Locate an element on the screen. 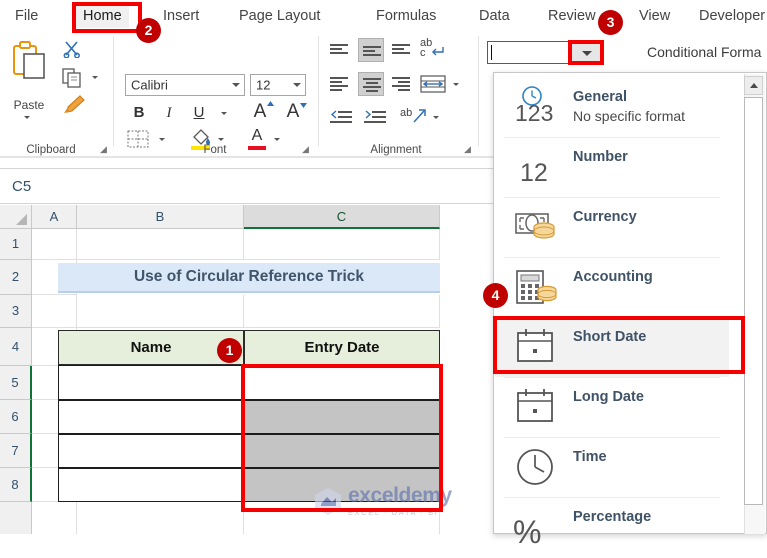 The image size is (767, 558). cell-b5 is located at coordinates (151, 382).